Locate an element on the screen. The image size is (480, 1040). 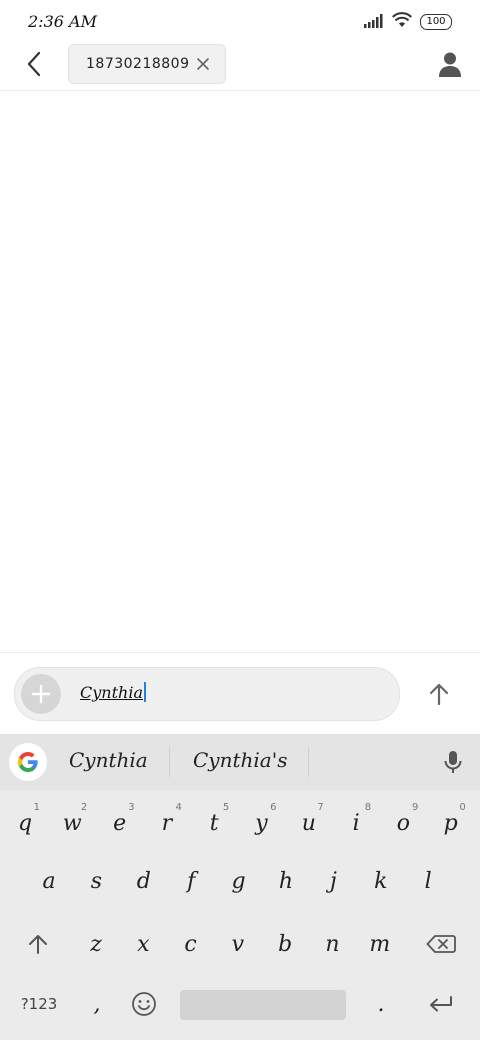
key-letter: a is located at coordinates (49, 881).